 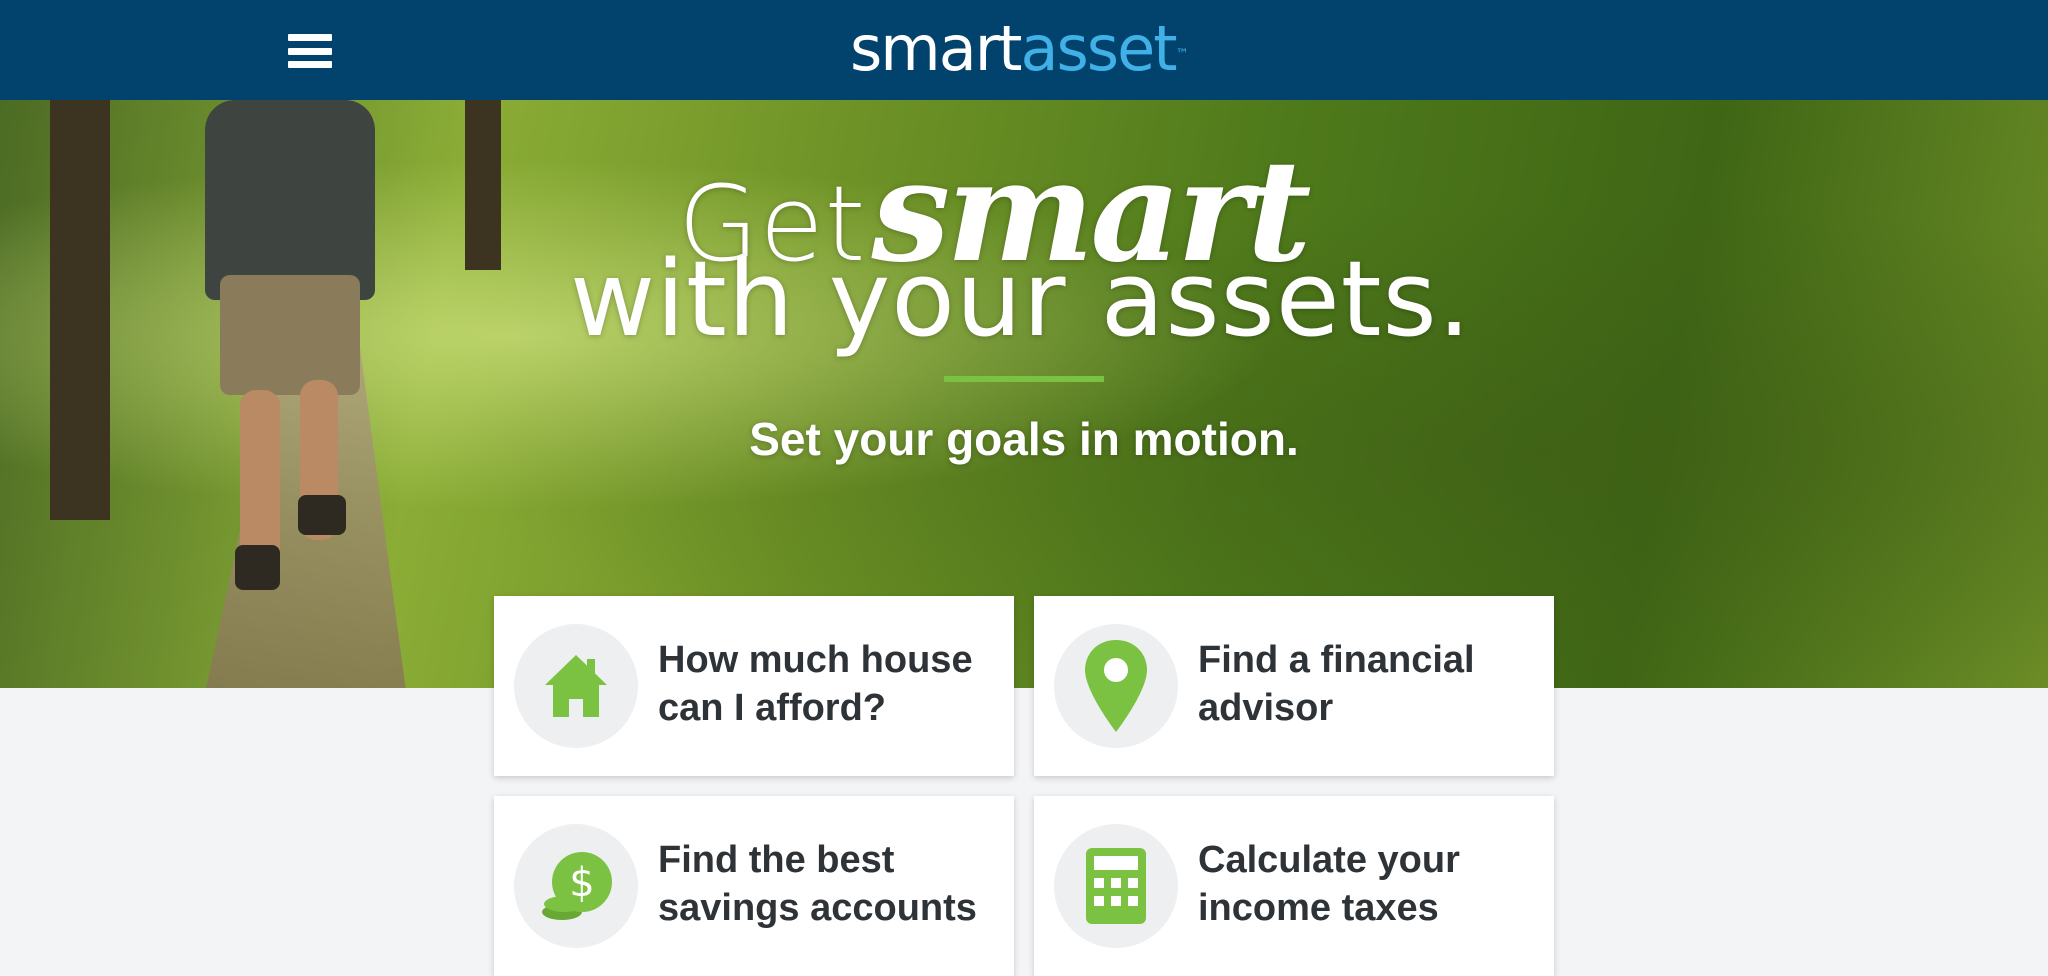 What do you see at coordinates (1182, 54) in the screenshot?
I see `logo-trademark: ™` at bounding box center [1182, 54].